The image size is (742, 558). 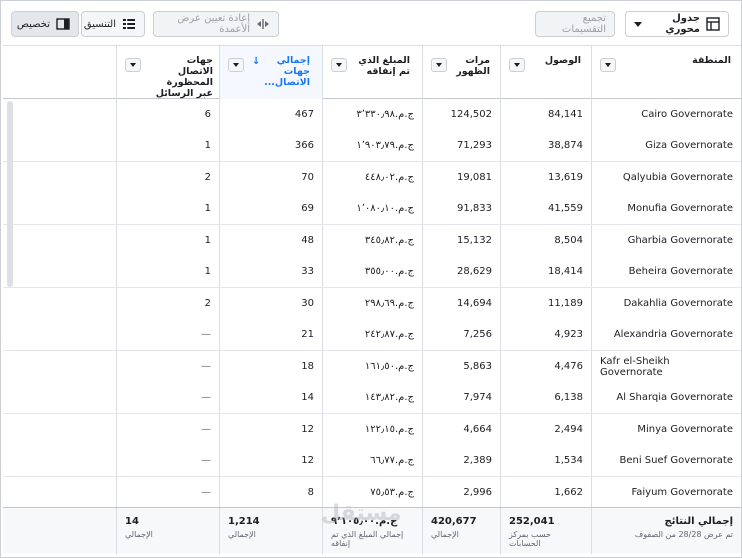 I want to click on cell-reach: 18,414, so click(x=545, y=271).